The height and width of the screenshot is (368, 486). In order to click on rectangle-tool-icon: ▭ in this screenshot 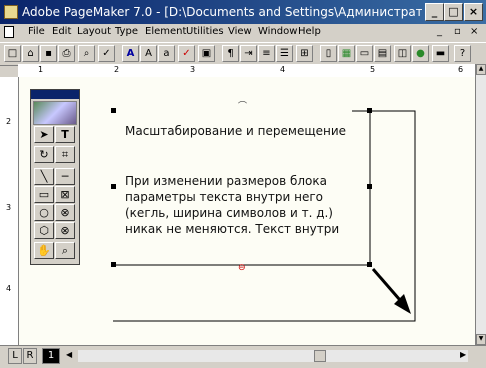, I will do `click(44, 194)`.